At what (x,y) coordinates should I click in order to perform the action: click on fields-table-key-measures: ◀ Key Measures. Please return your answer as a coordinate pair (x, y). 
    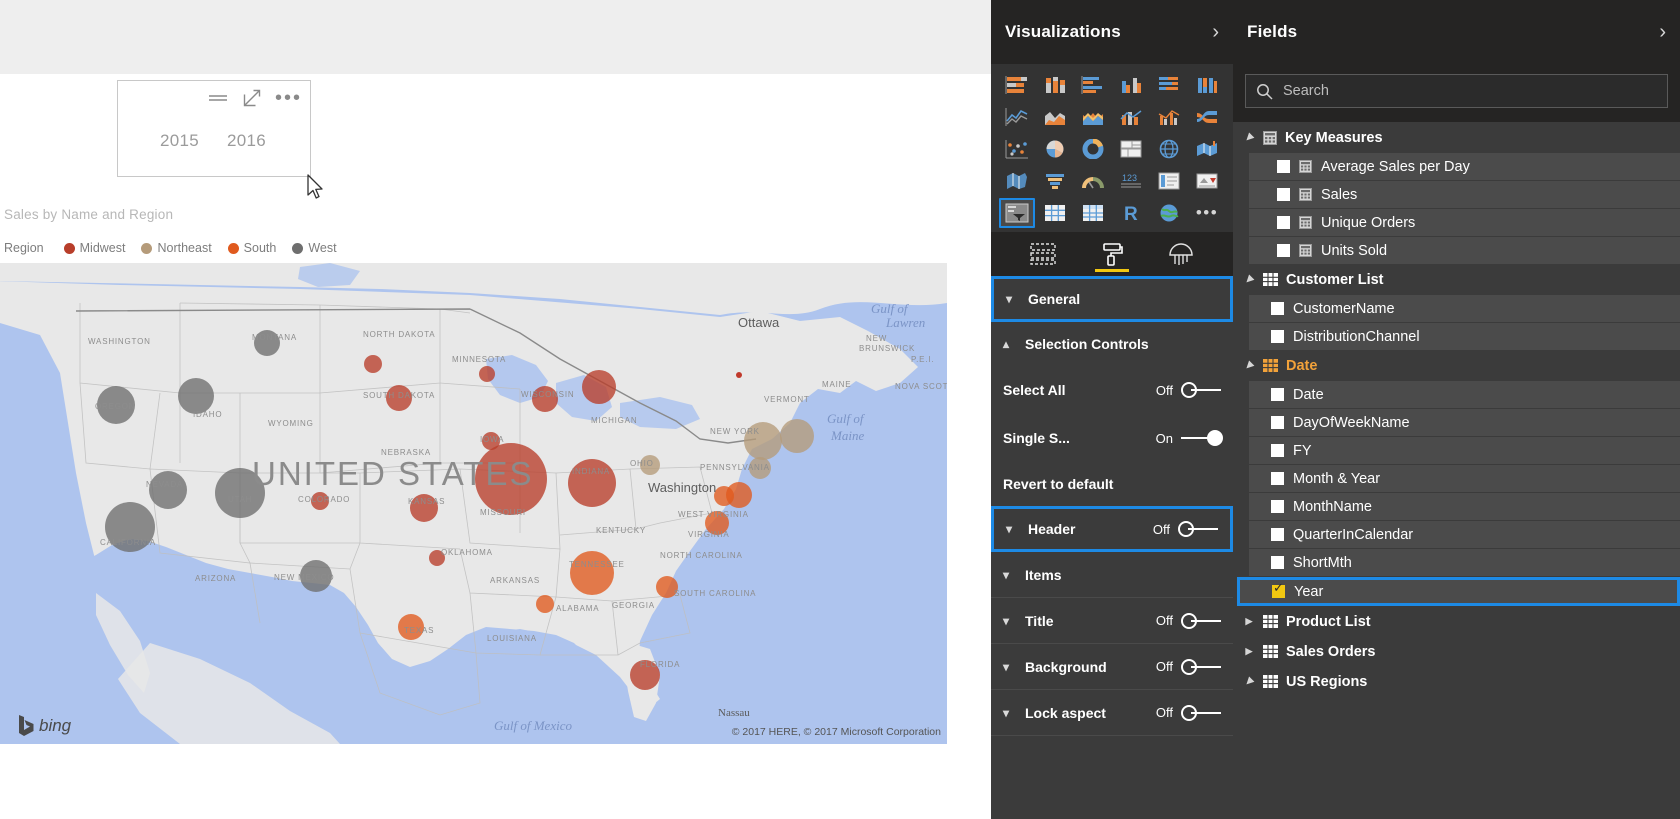
    Looking at the image, I should click on (1456, 137).